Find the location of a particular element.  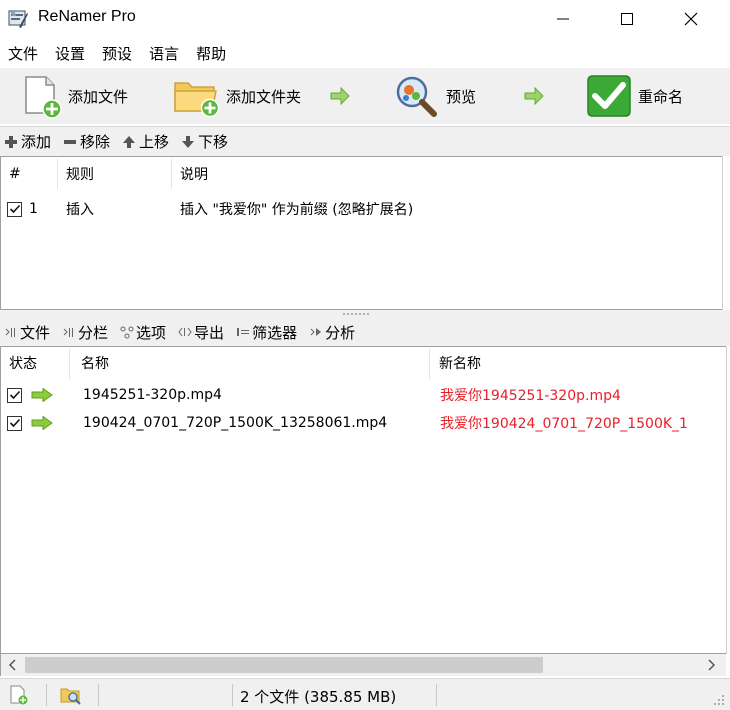

rename-button: 重命名 is located at coordinates (634, 96).